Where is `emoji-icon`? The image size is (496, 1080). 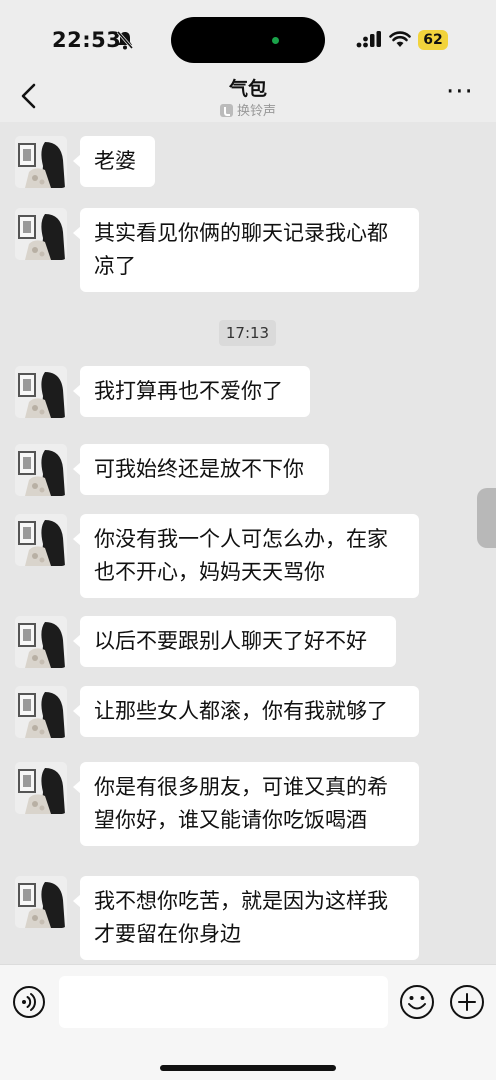
emoji-icon is located at coordinates (417, 1002).